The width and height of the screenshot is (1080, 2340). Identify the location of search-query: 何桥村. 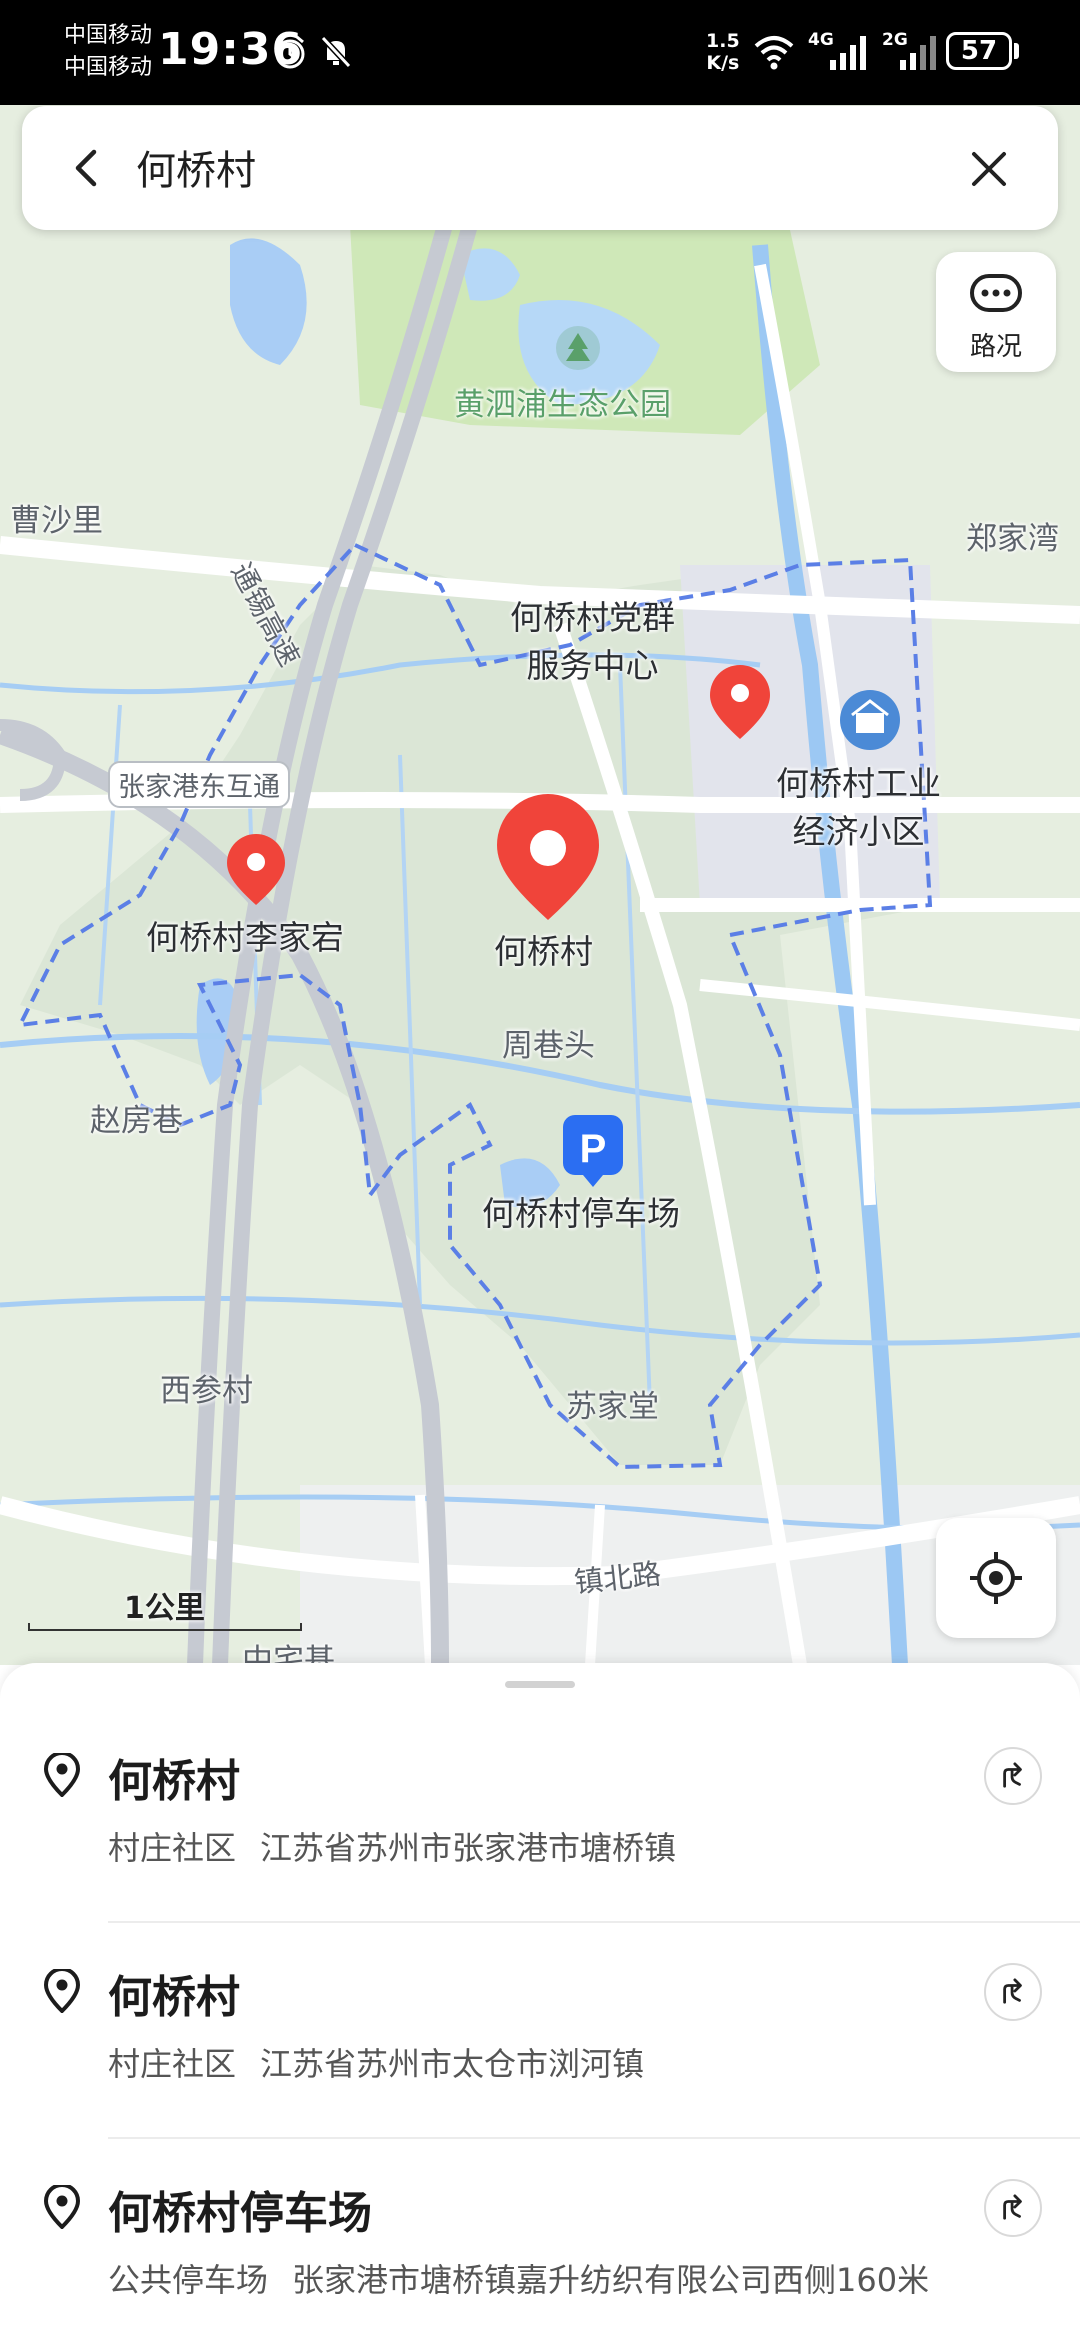
(196, 167).